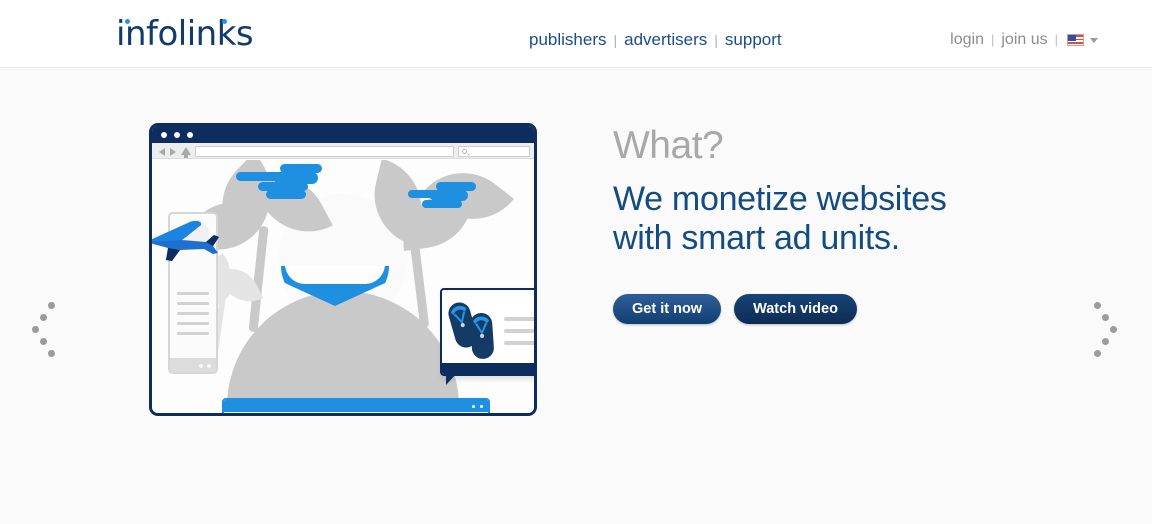 This screenshot has width=1152, height=524. I want to click on home-icon, so click(186, 152).